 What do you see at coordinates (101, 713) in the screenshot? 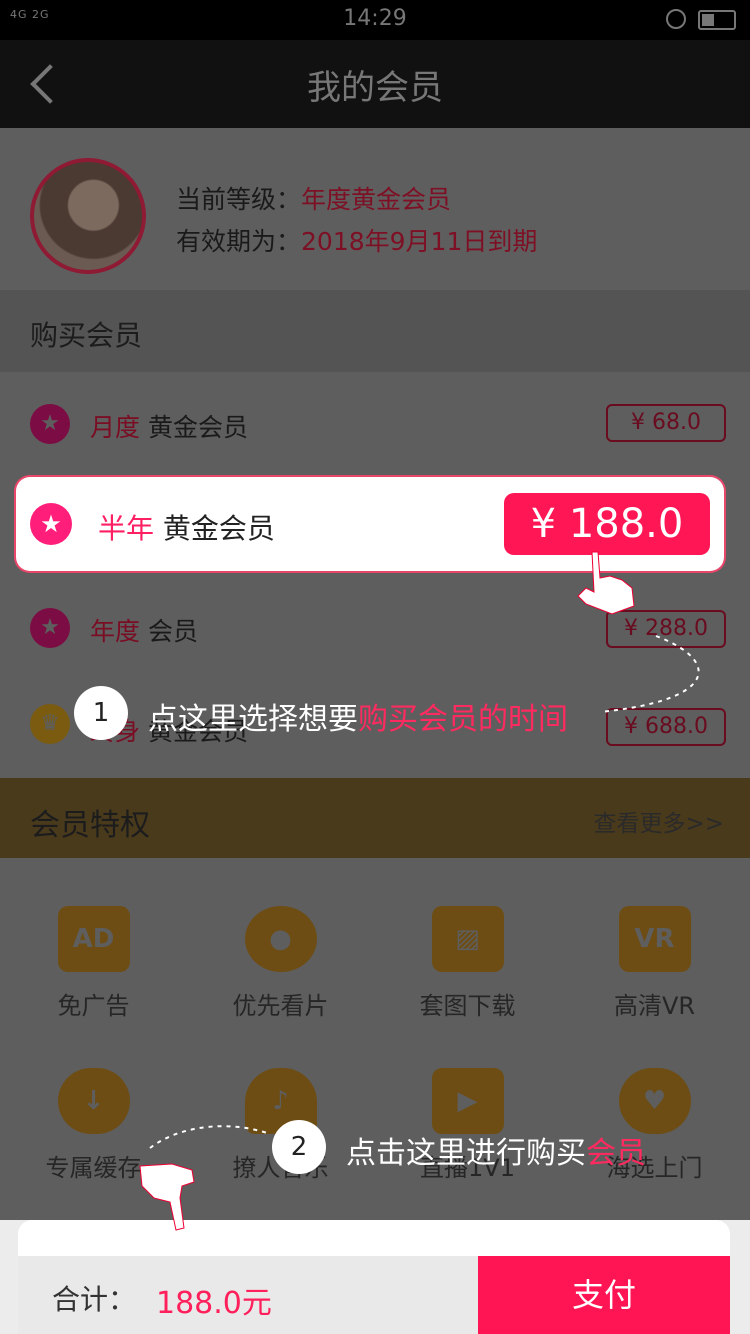
I see `step1-badge: 1` at bounding box center [101, 713].